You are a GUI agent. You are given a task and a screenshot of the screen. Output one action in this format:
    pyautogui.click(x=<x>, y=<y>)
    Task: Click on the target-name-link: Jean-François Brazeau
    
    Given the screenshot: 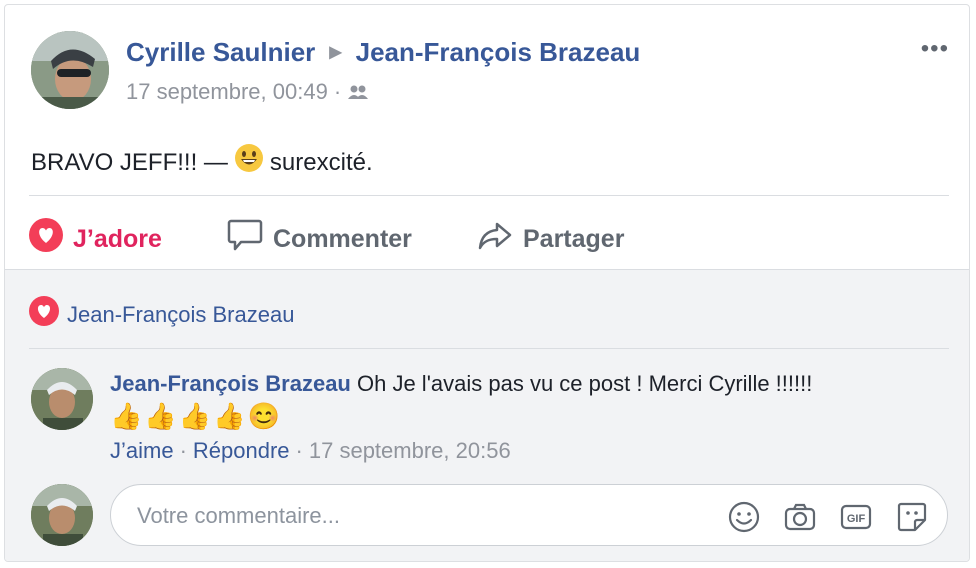 What is the action you would take?
    pyautogui.click(x=498, y=52)
    